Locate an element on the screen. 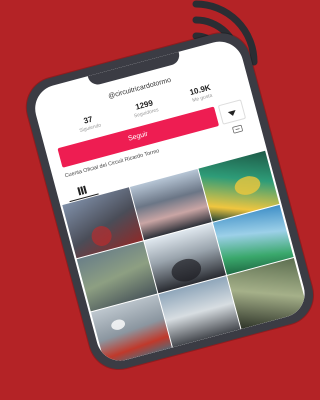 This screenshot has width=320, height=400. more-options-button is located at coordinates (232, 112).